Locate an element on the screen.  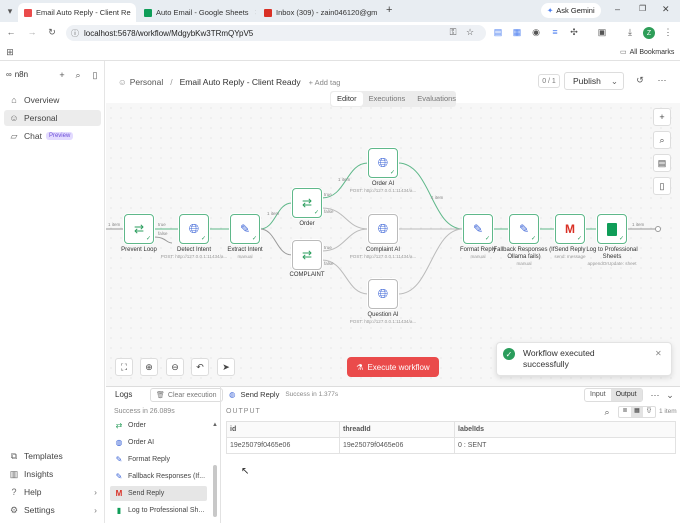
sidebar-item-overview: ⌂ Overview is located at coordinates (52, 100).